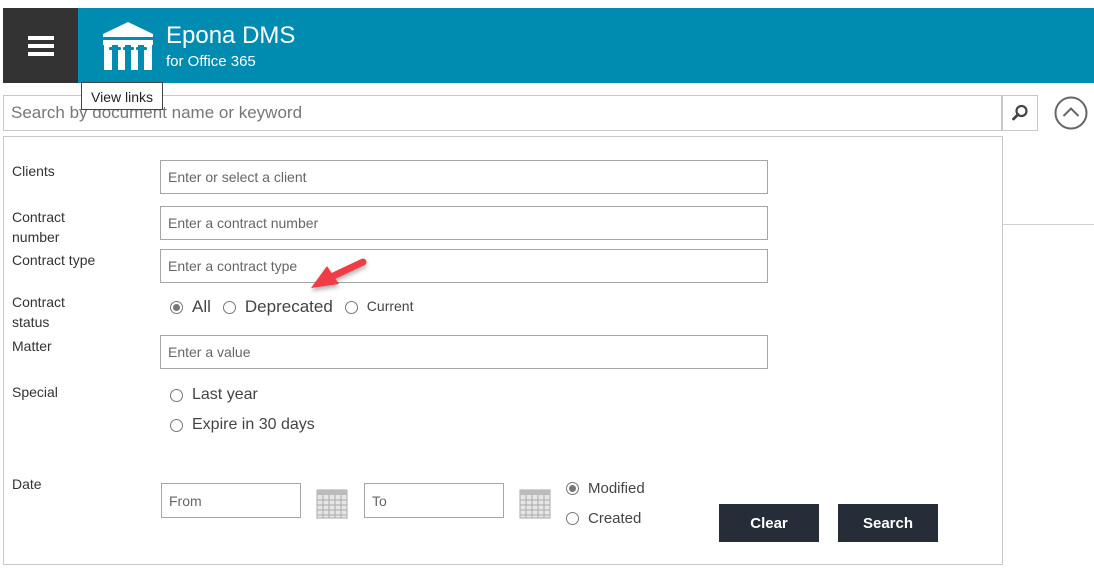 The height and width of the screenshot is (578, 1094). What do you see at coordinates (33, 171) in the screenshot?
I see `clients-label: Clients` at bounding box center [33, 171].